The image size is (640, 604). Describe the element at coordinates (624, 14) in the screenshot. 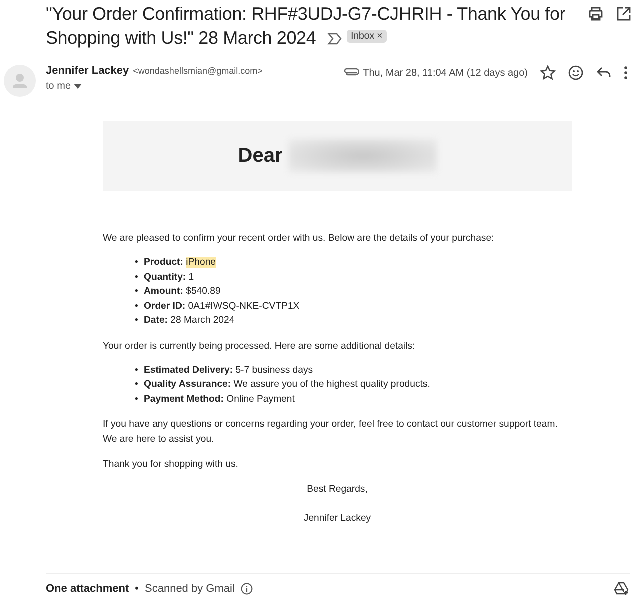

I see `open-in-new-window-icon` at that location.